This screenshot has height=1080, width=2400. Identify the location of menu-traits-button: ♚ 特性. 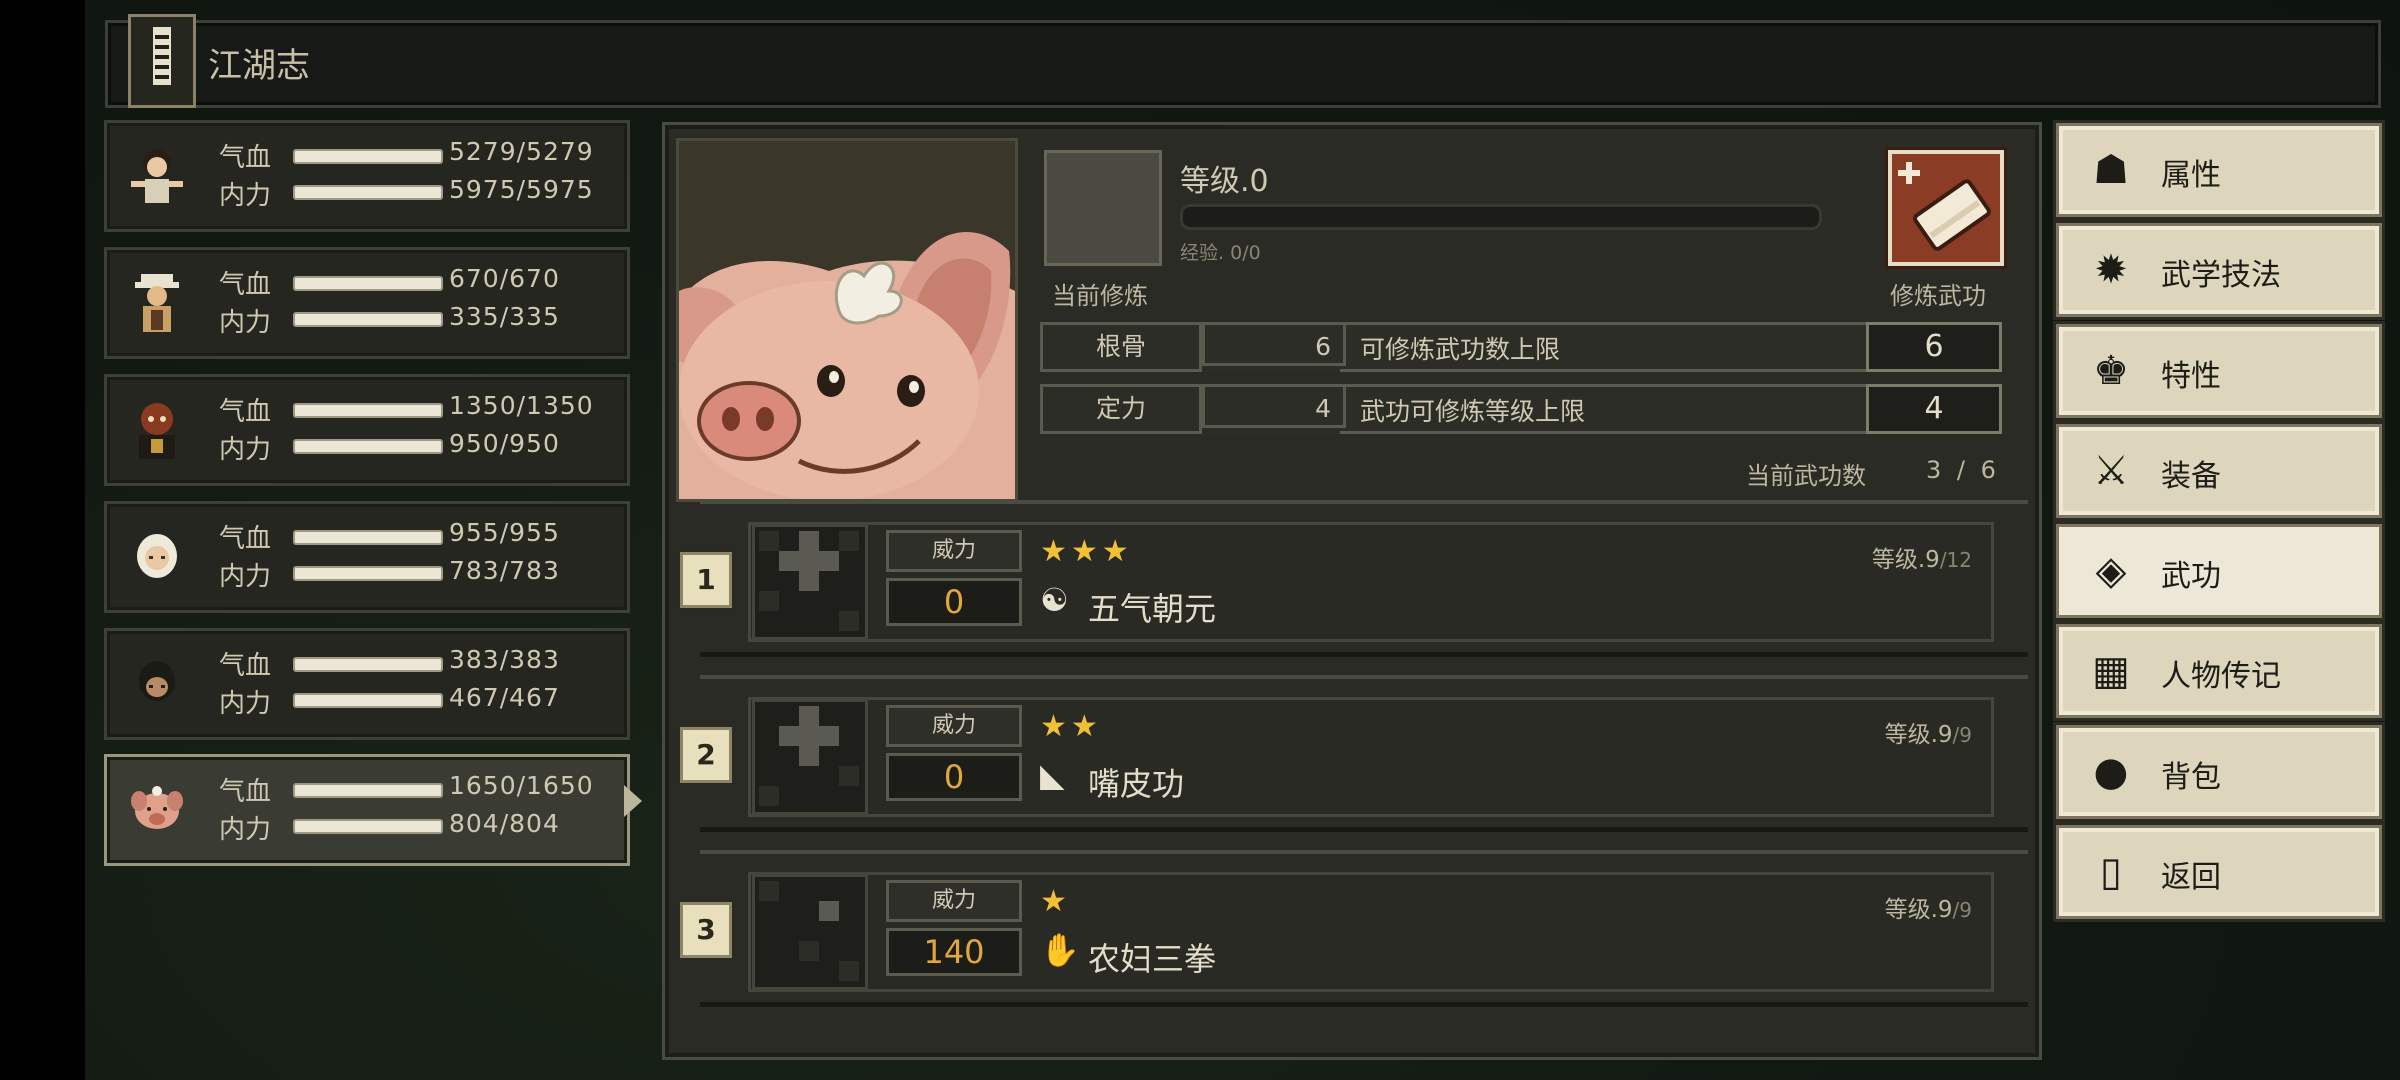
(2219, 371).